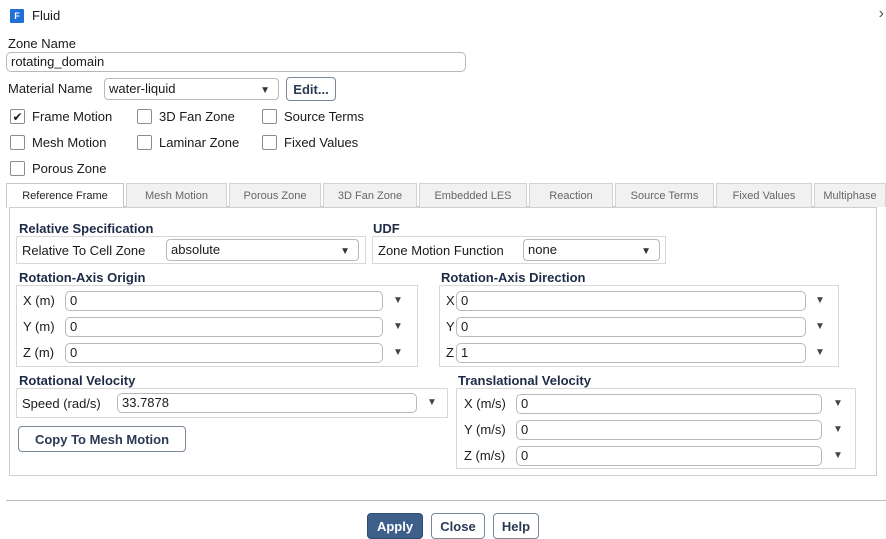  What do you see at coordinates (82, 277) in the screenshot?
I see `rotation-axis-origin-title: Rotation-Axis Origin` at bounding box center [82, 277].